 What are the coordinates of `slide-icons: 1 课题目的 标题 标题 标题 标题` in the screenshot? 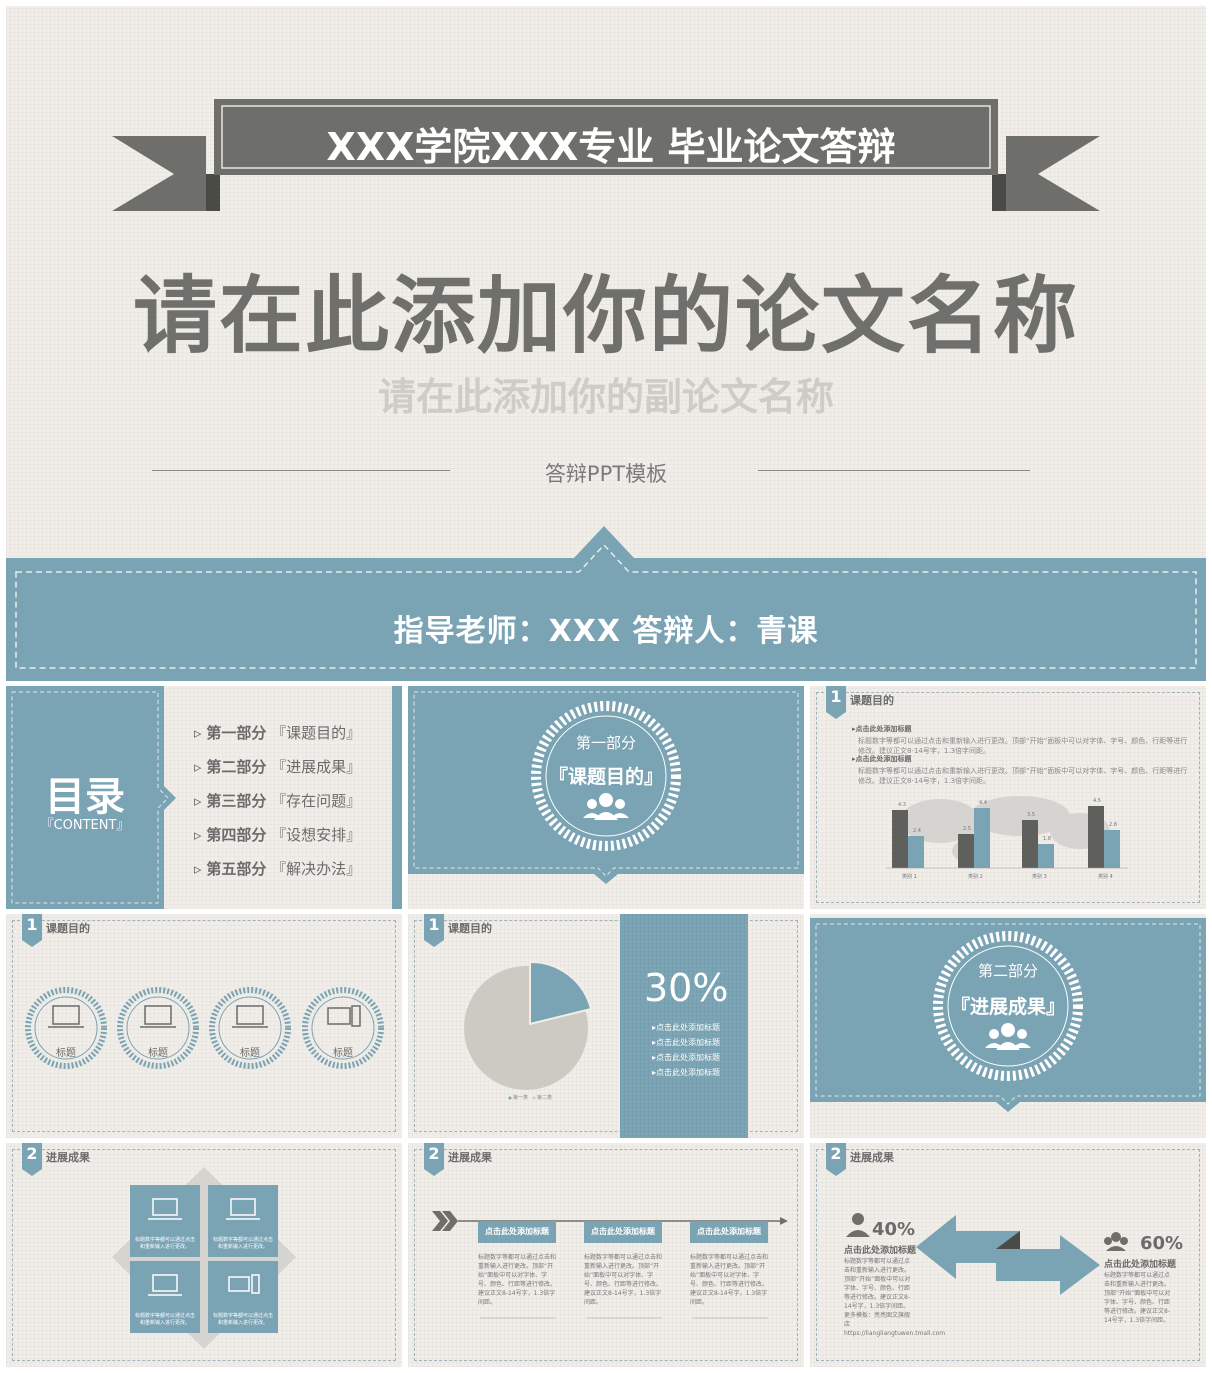 It's located at (204, 1026).